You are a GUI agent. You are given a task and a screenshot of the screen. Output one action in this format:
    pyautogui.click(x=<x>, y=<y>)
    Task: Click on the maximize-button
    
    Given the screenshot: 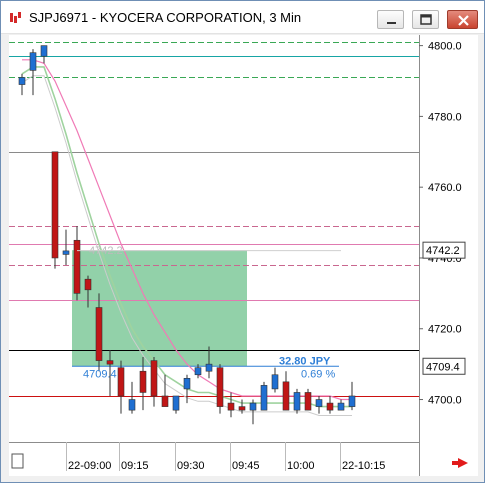 What is the action you would take?
    pyautogui.click(x=425, y=19)
    